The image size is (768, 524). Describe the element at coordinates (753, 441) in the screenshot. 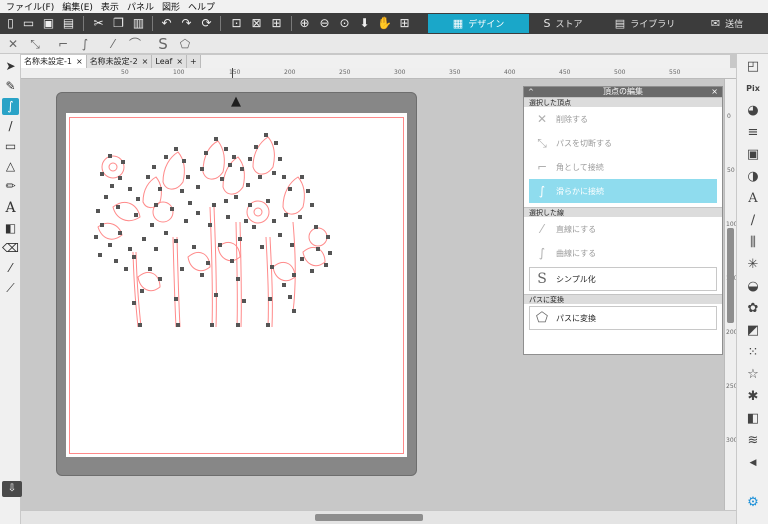

I see `sketch-icon: ≋` at that location.